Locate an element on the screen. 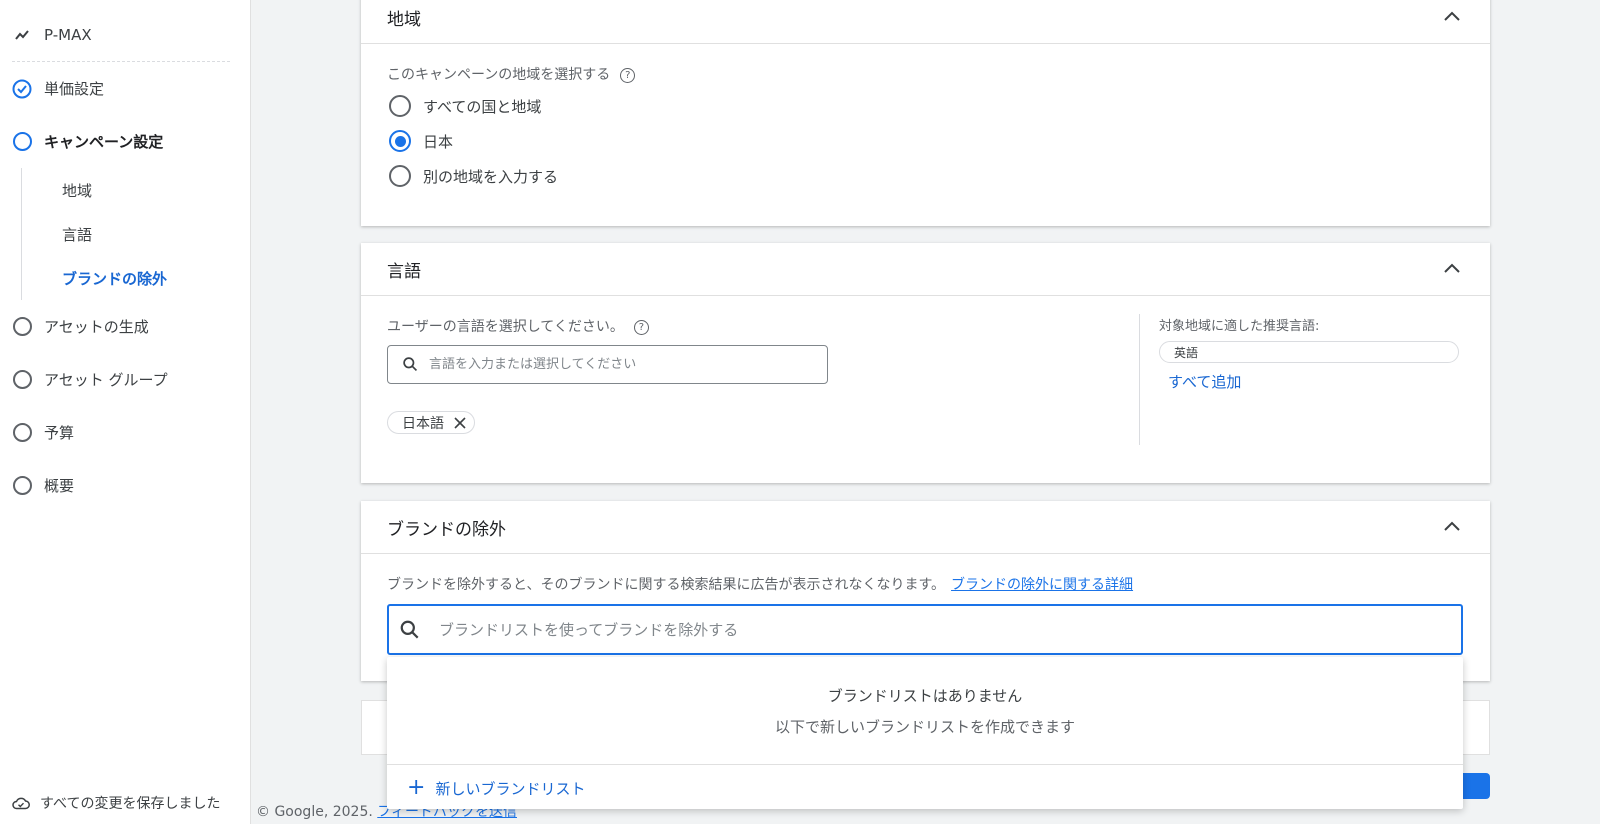 Image resolution: width=1600 pixels, height=824 pixels. sidebar-step-label: 単価設定 is located at coordinates (74, 89).